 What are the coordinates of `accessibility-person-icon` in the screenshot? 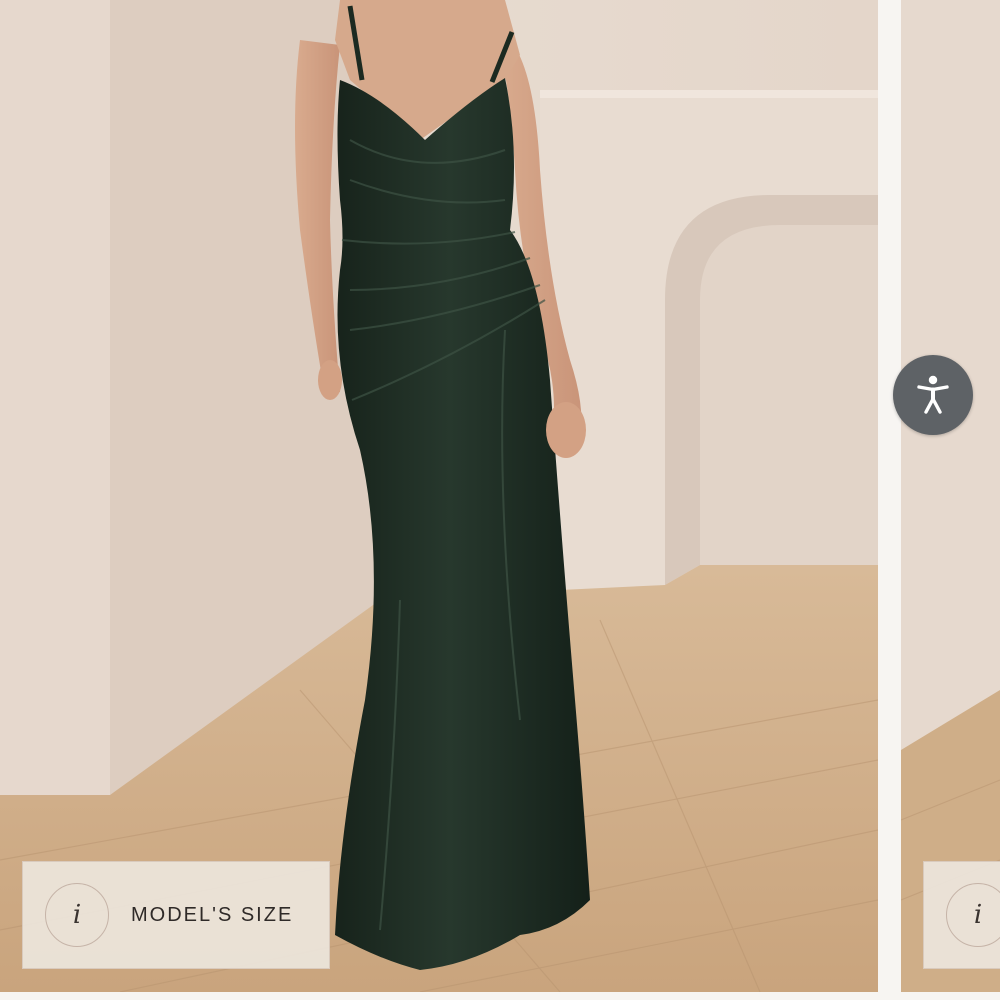 It's located at (933, 394).